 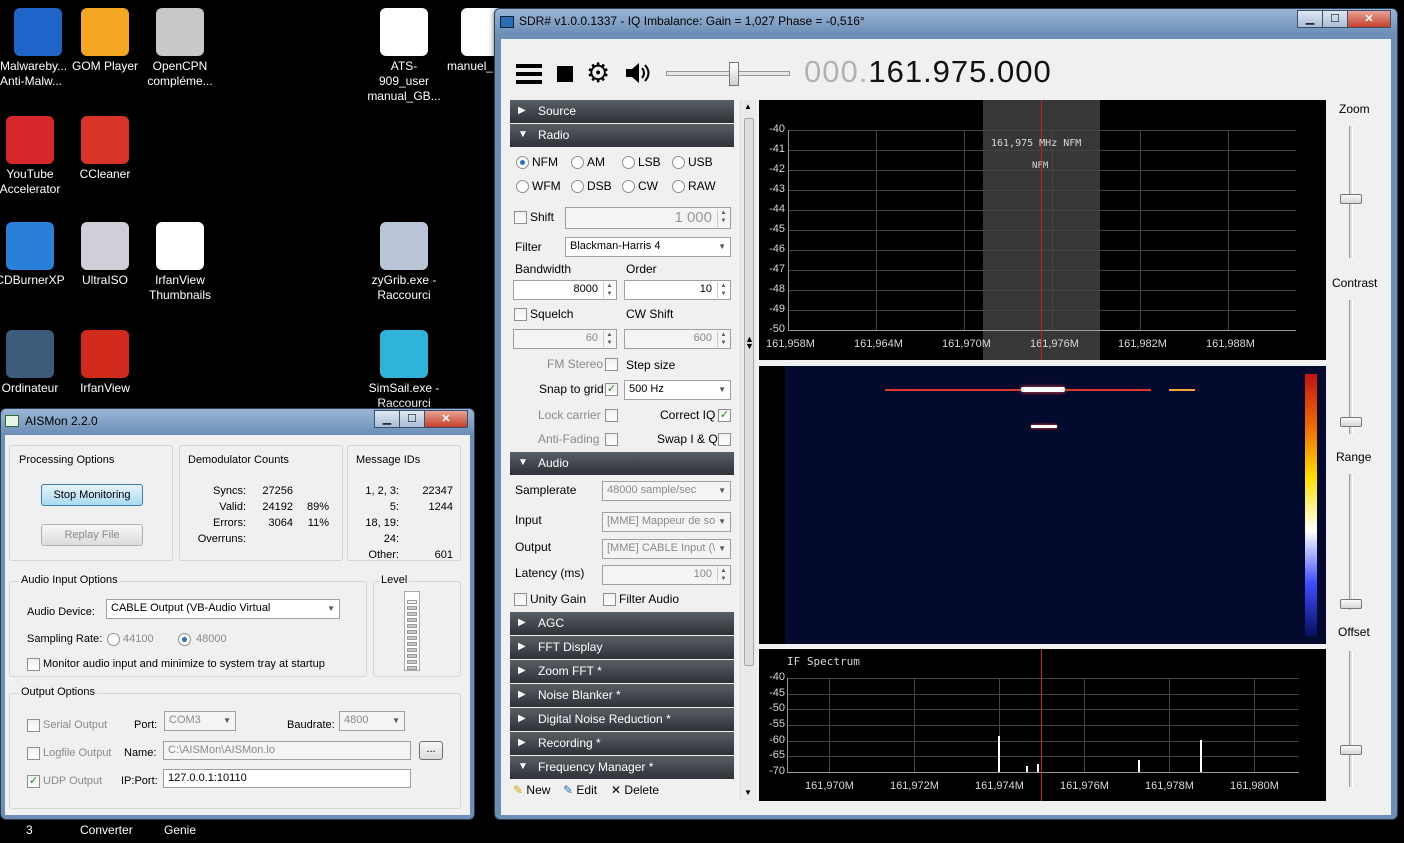 What do you see at coordinates (34, 255) in the screenshot?
I see `desktop-icon-cdburner: CDBurnerXP` at bounding box center [34, 255].